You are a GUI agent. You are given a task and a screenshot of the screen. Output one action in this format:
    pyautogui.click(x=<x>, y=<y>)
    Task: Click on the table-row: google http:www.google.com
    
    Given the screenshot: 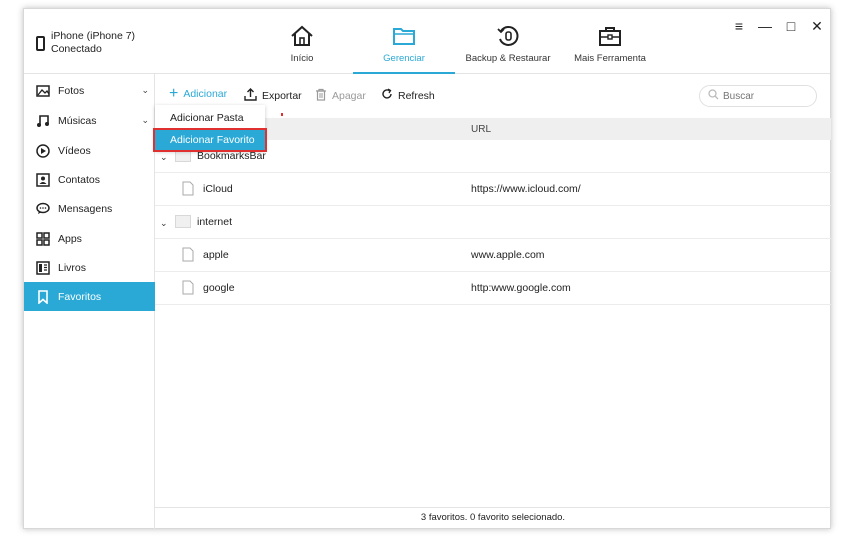 What is the action you would take?
    pyautogui.click(x=493, y=288)
    